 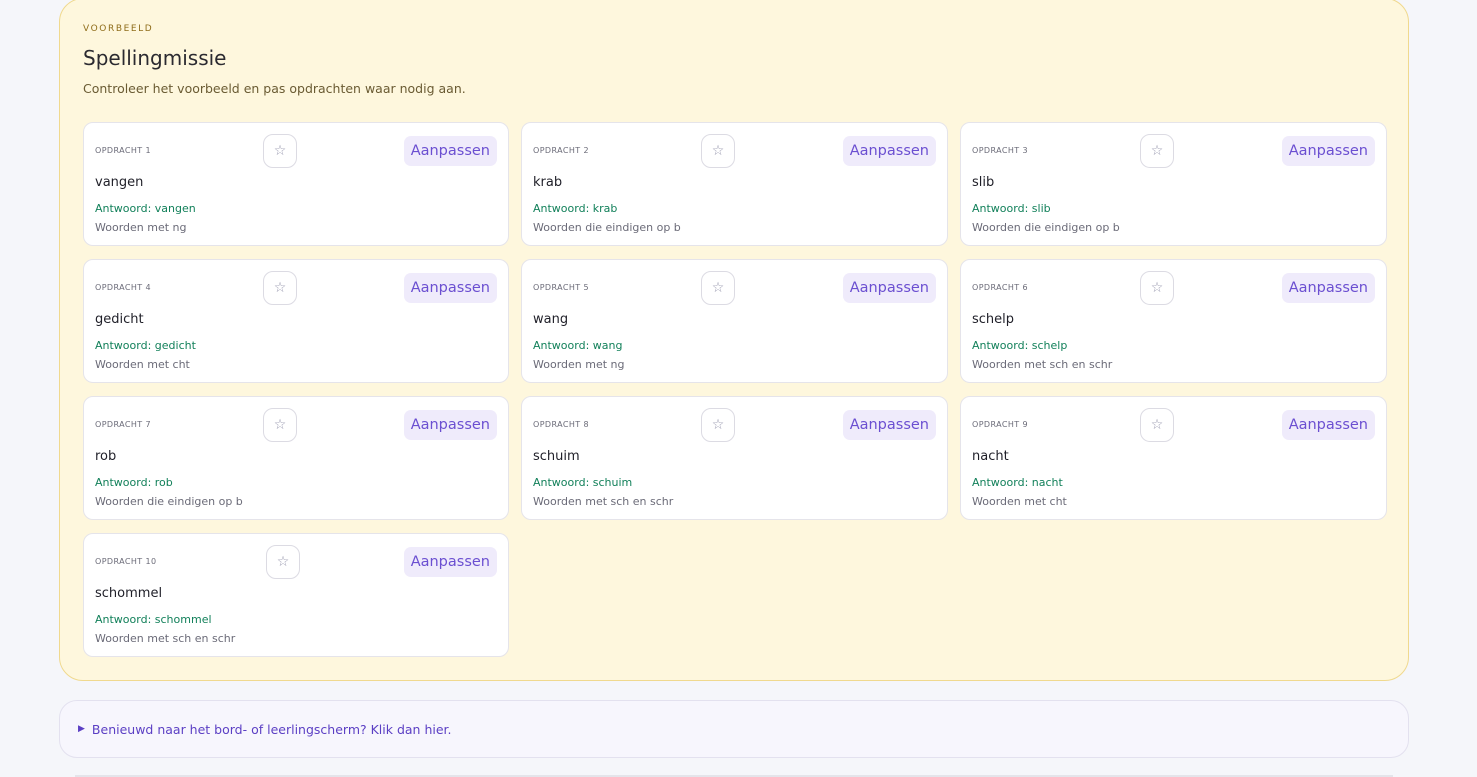 I want to click on task-number: OPDRACHT 10, so click(x=126, y=561).